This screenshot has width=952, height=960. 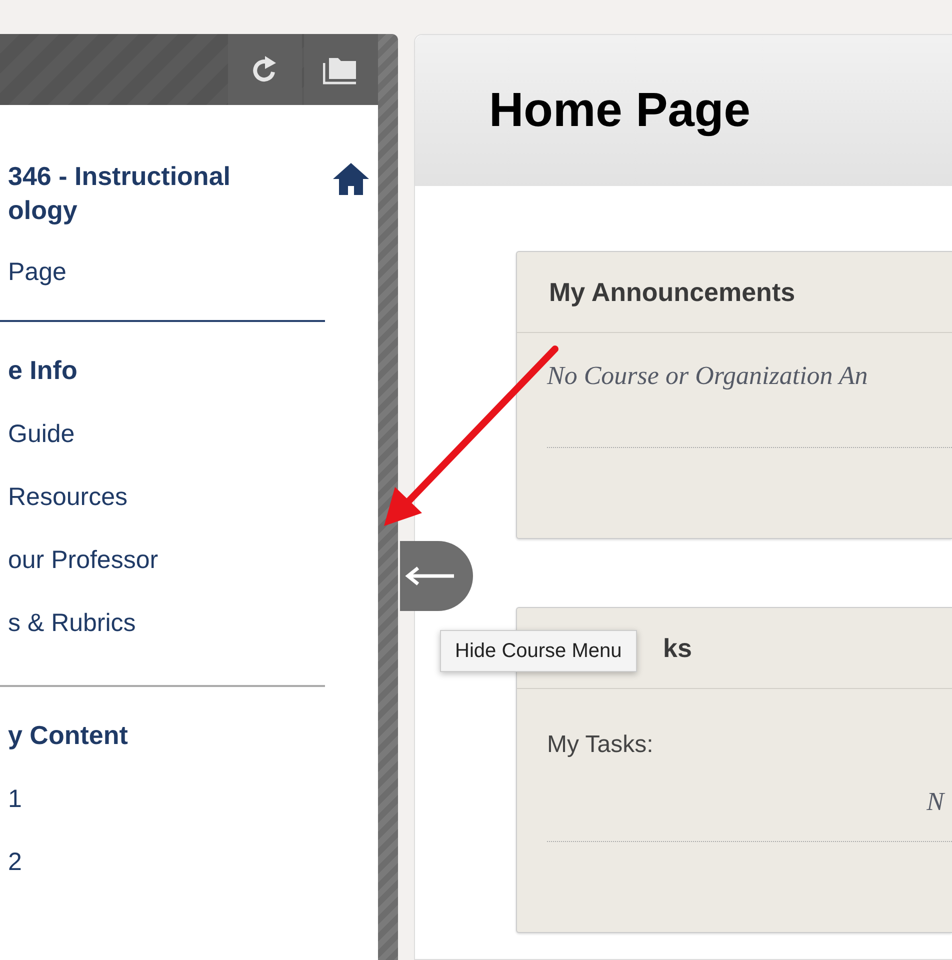 What do you see at coordinates (734, 292) in the screenshot?
I see `module-title: My Announcements` at bounding box center [734, 292].